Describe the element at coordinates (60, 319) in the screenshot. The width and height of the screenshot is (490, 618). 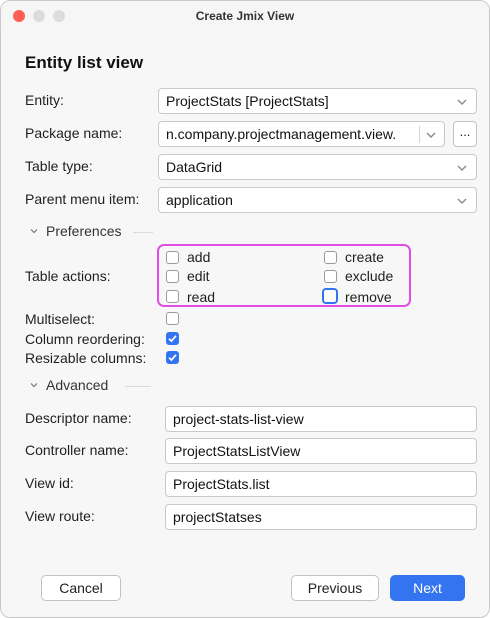
I see `multiselect-label: Multiselect:` at that location.